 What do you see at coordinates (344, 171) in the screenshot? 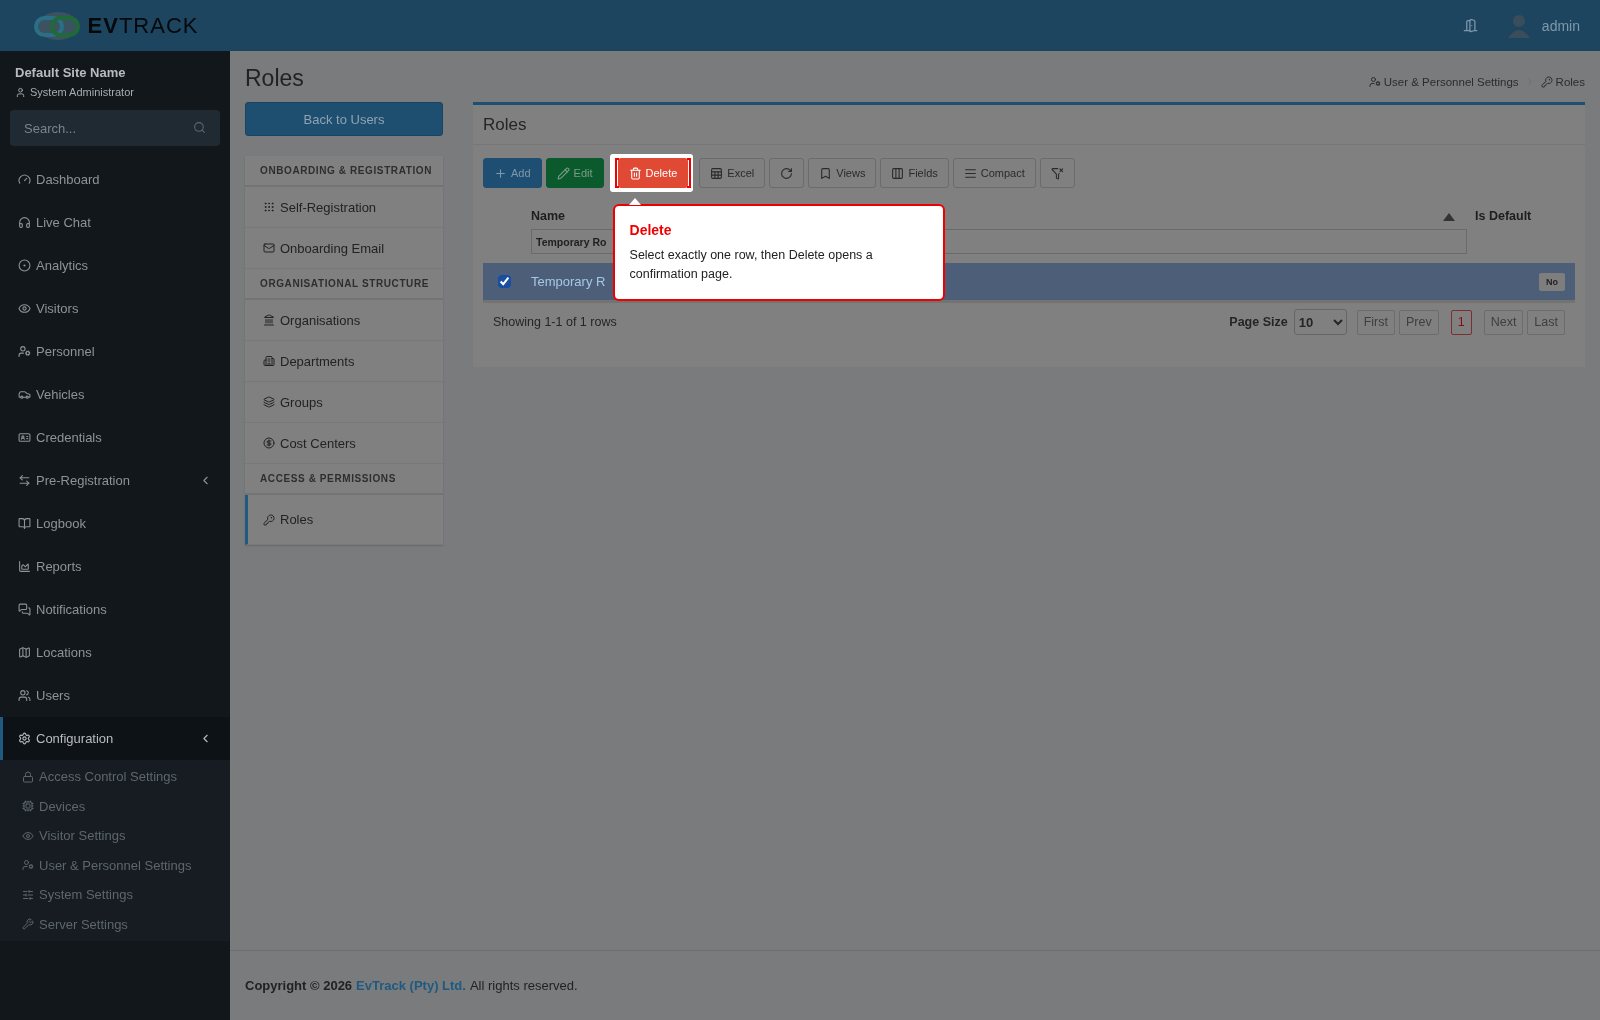
I see `menu-section-heading: ONBOARDING & REGISTRATION` at bounding box center [344, 171].